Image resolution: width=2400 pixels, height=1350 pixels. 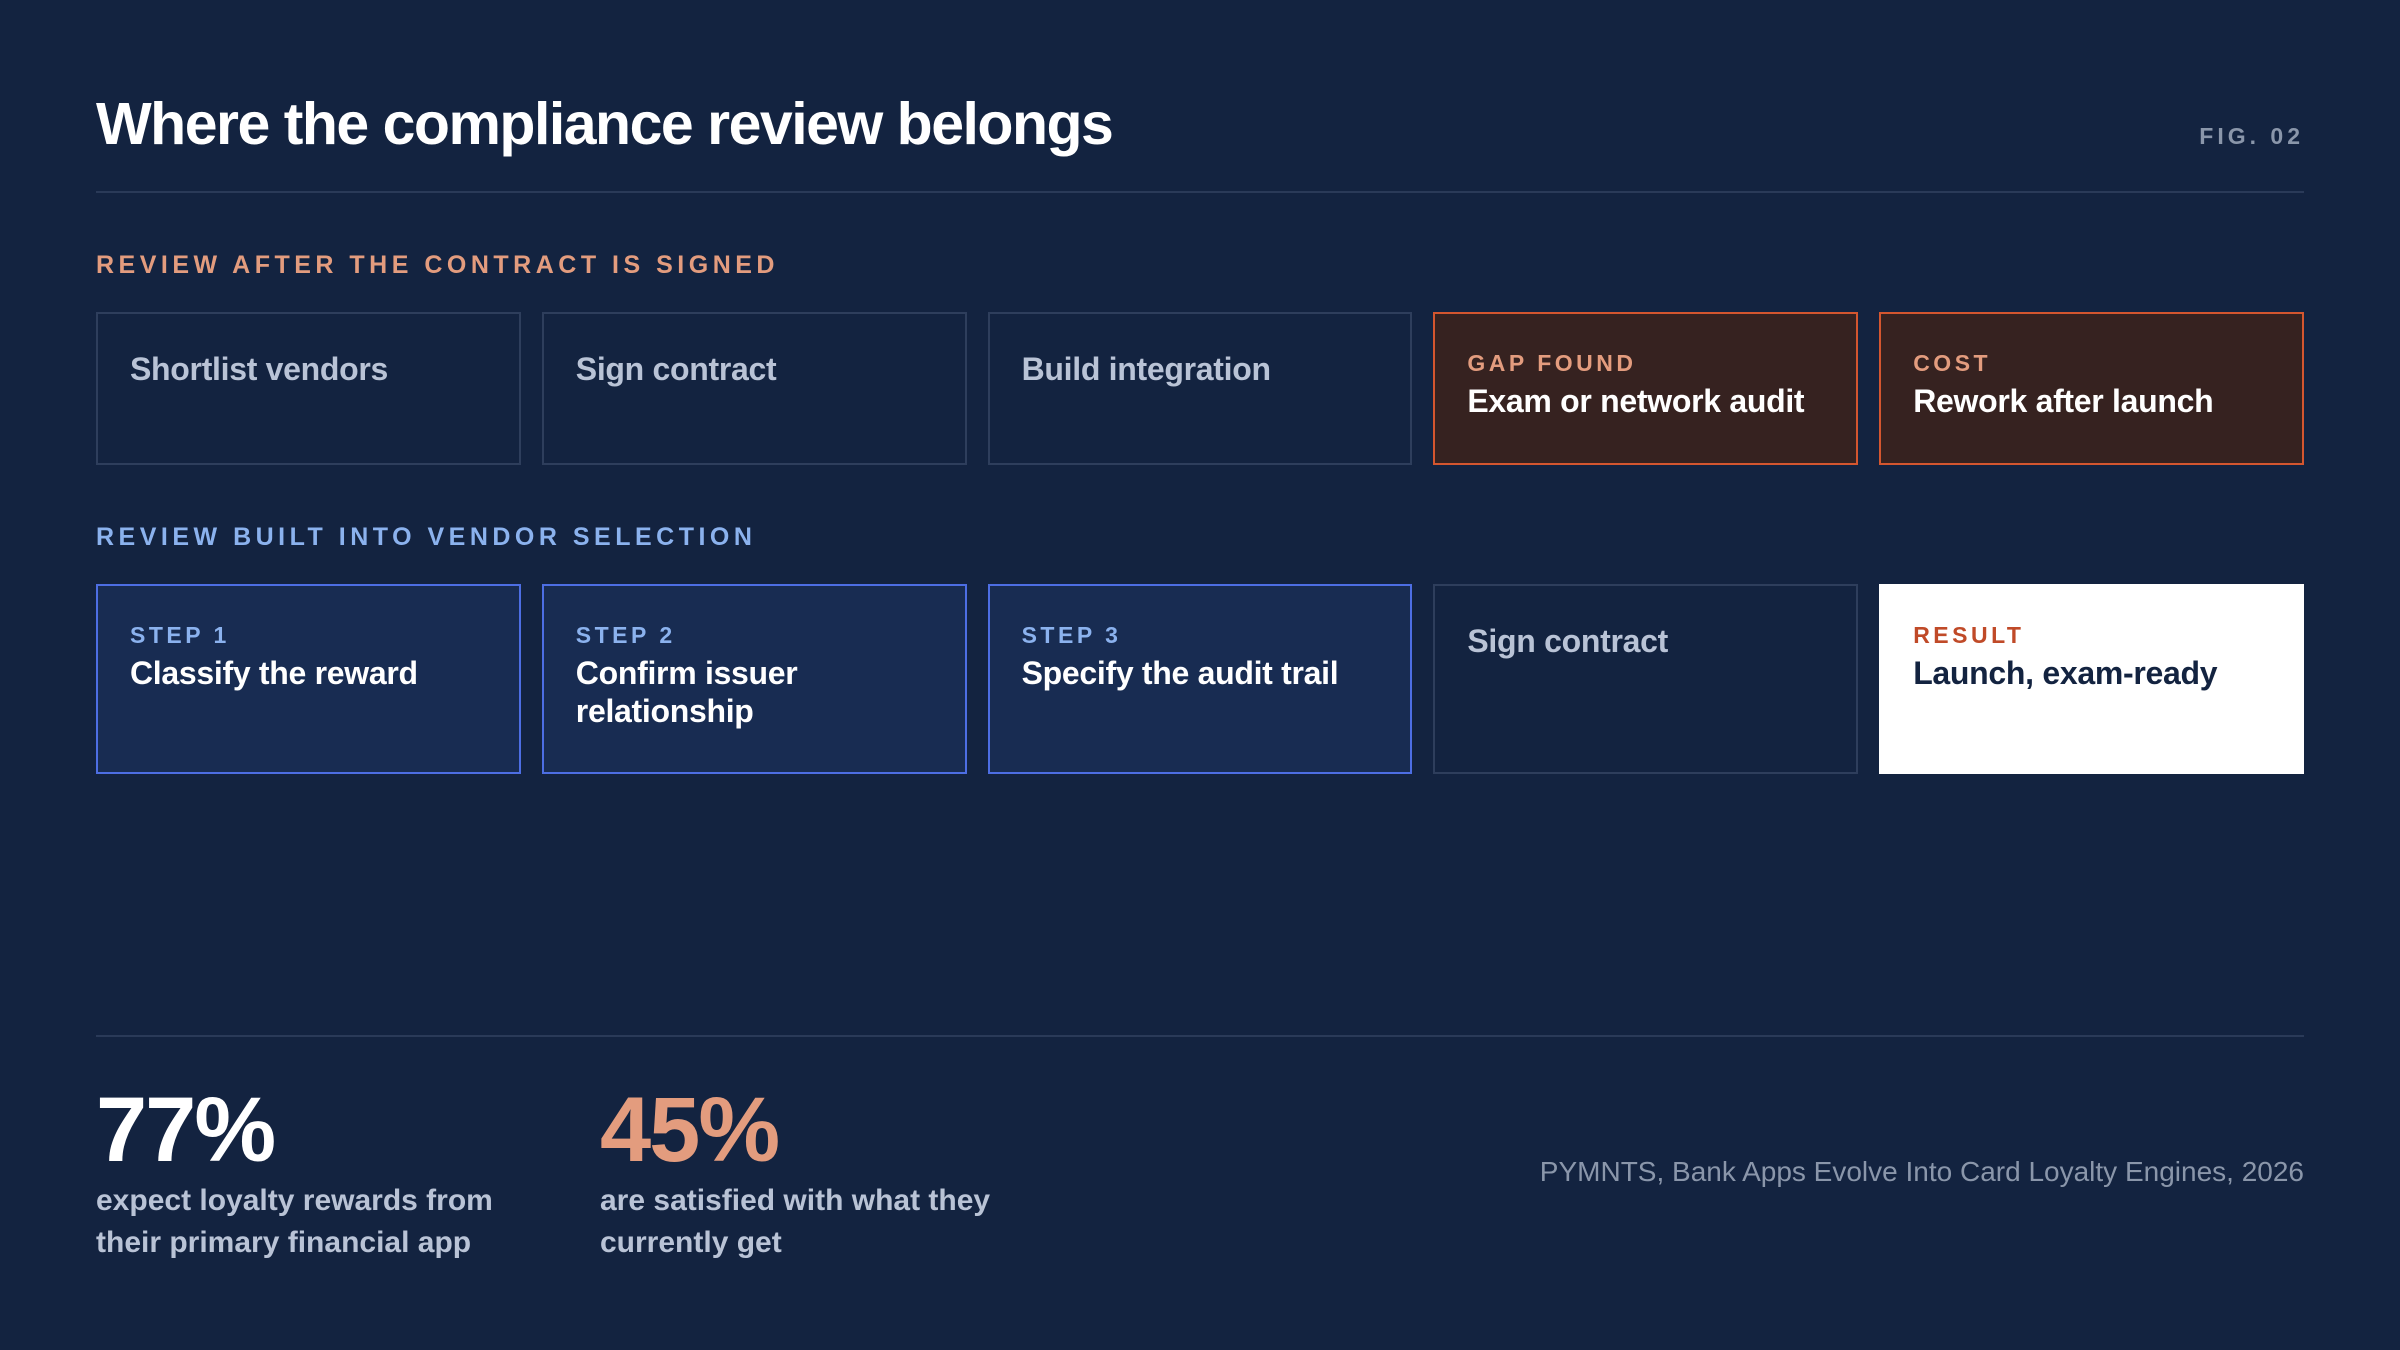 What do you see at coordinates (605, 124) in the screenshot?
I see `page-title: Where the compliance review belongs` at bounding box center [605, 124].